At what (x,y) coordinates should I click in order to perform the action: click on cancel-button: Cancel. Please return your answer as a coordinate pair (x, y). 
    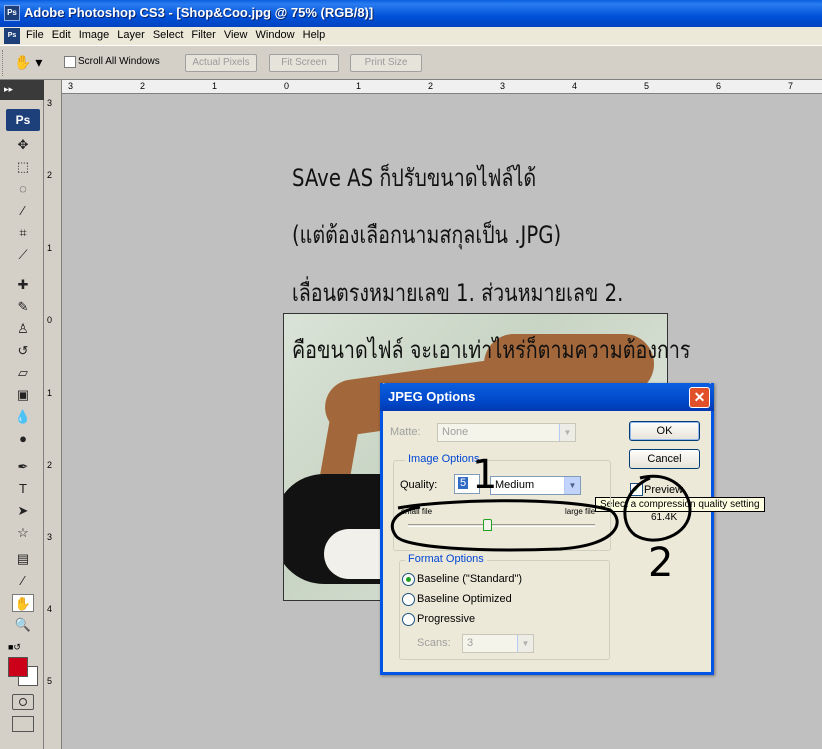
    Looking at the image, I should click on (664, 459).